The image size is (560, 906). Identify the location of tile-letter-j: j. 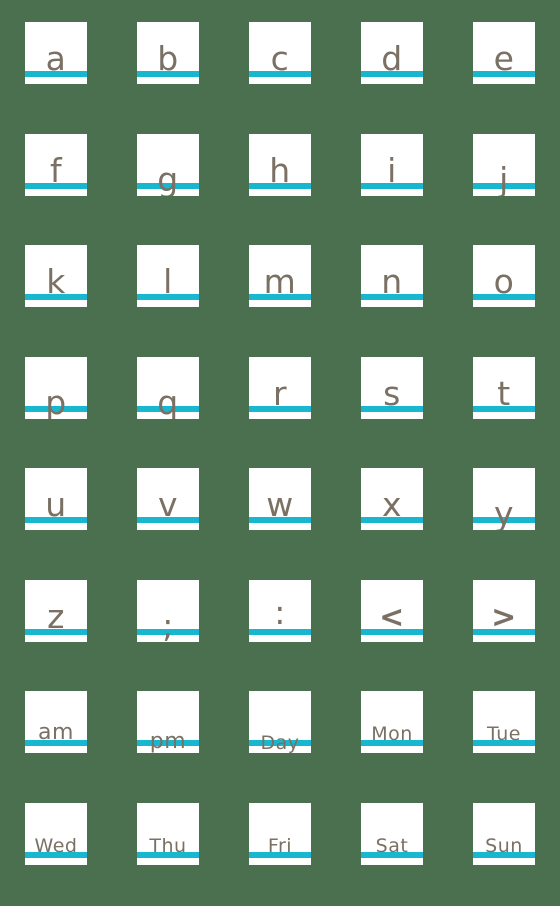
(504, 165).